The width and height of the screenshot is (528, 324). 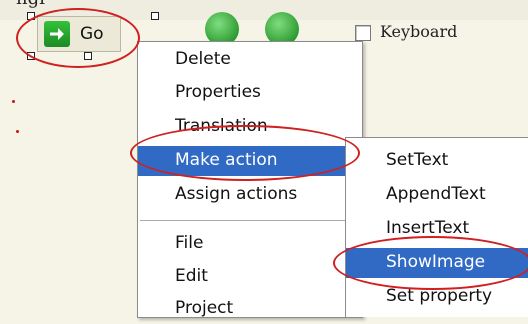 What do you see at coordinates (236, 194) in the screenshot?
I see `menu-item-label: Assign actions` at bounding box center [236, 194].